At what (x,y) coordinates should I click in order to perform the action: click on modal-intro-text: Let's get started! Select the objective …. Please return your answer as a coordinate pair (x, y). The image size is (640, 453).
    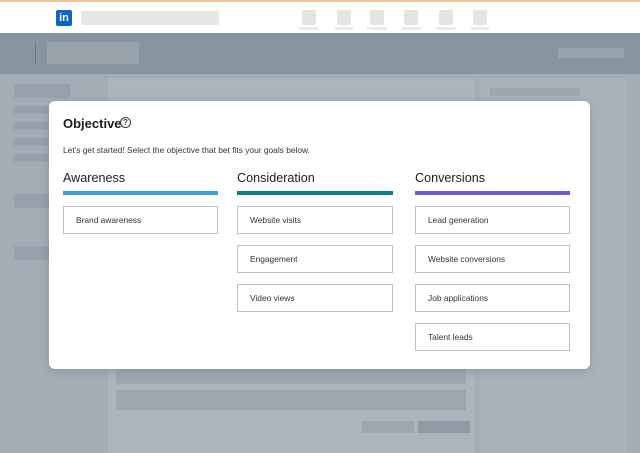
    Looking at the image, I should click on (186, 150).